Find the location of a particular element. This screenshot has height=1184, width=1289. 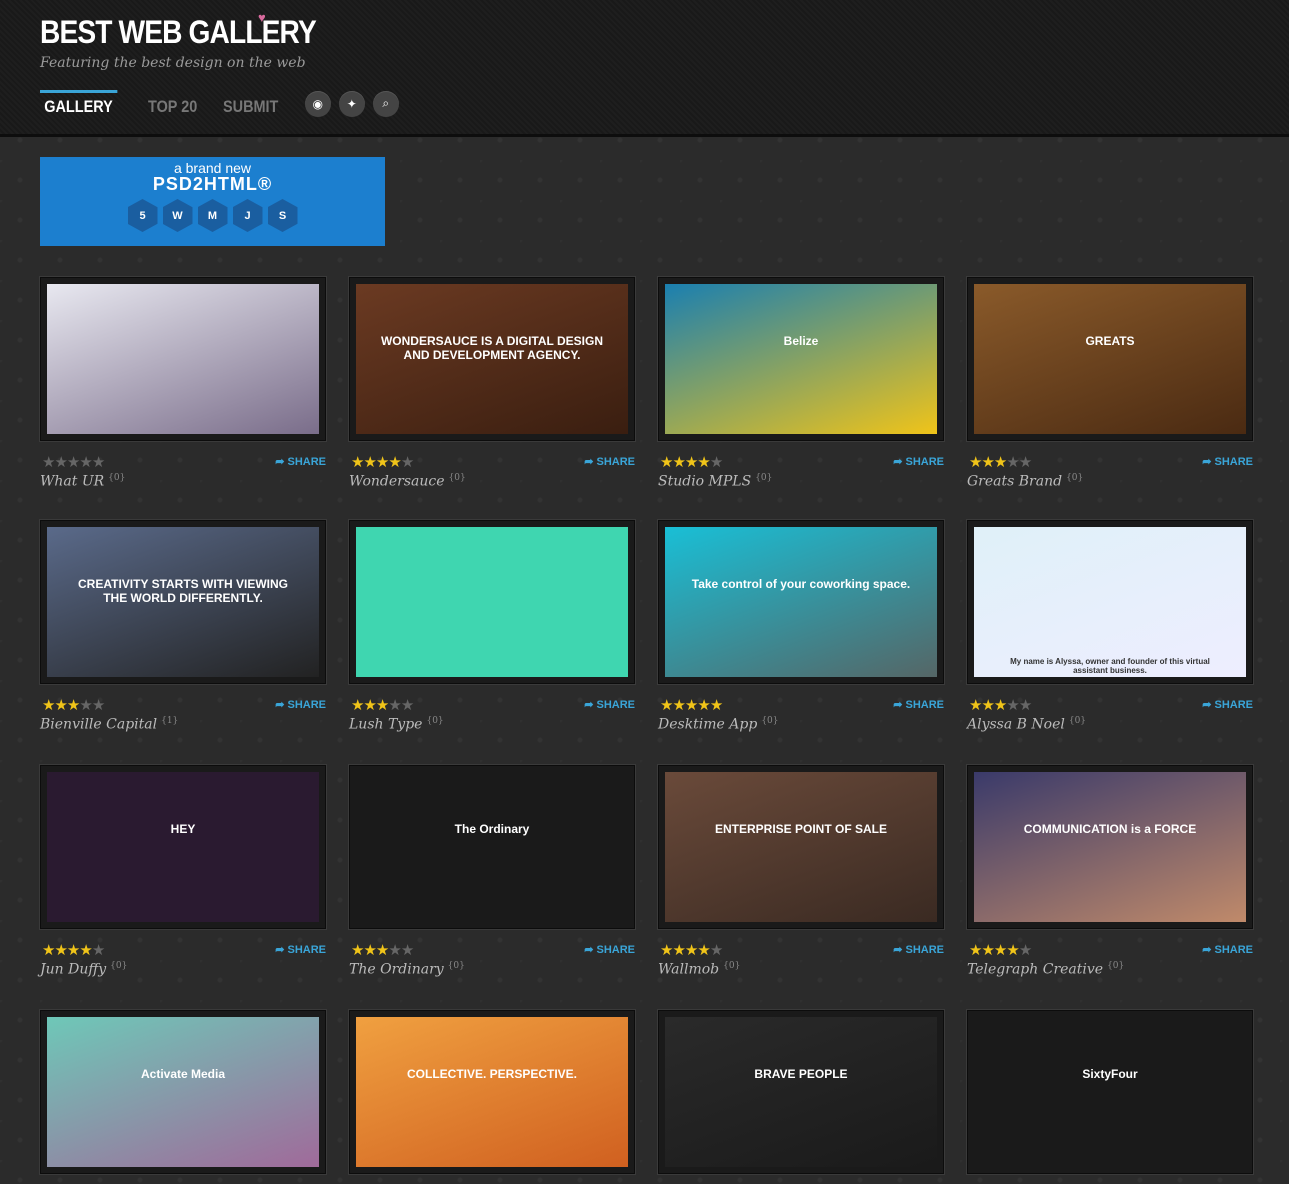

thumbnail-frame: HEY is located at coordinates (183, 847).